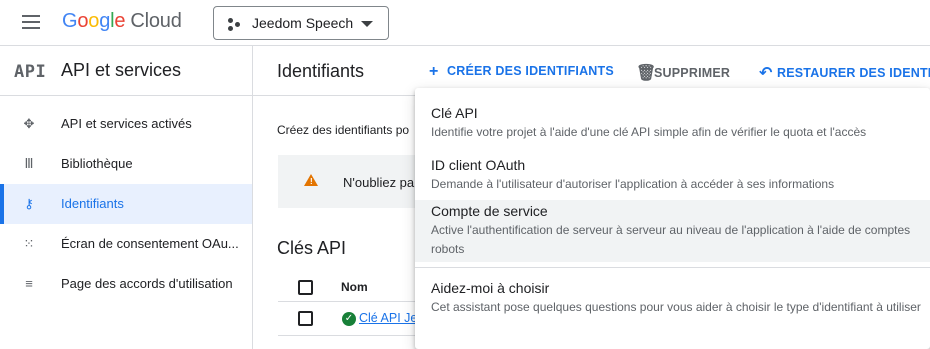  What do you see at coordinates (844, 73) in the screenshot?
I see `restore-credentials-button: ↶ RESTAURER DES IDENTIFI` at bounding box center [844, 73].